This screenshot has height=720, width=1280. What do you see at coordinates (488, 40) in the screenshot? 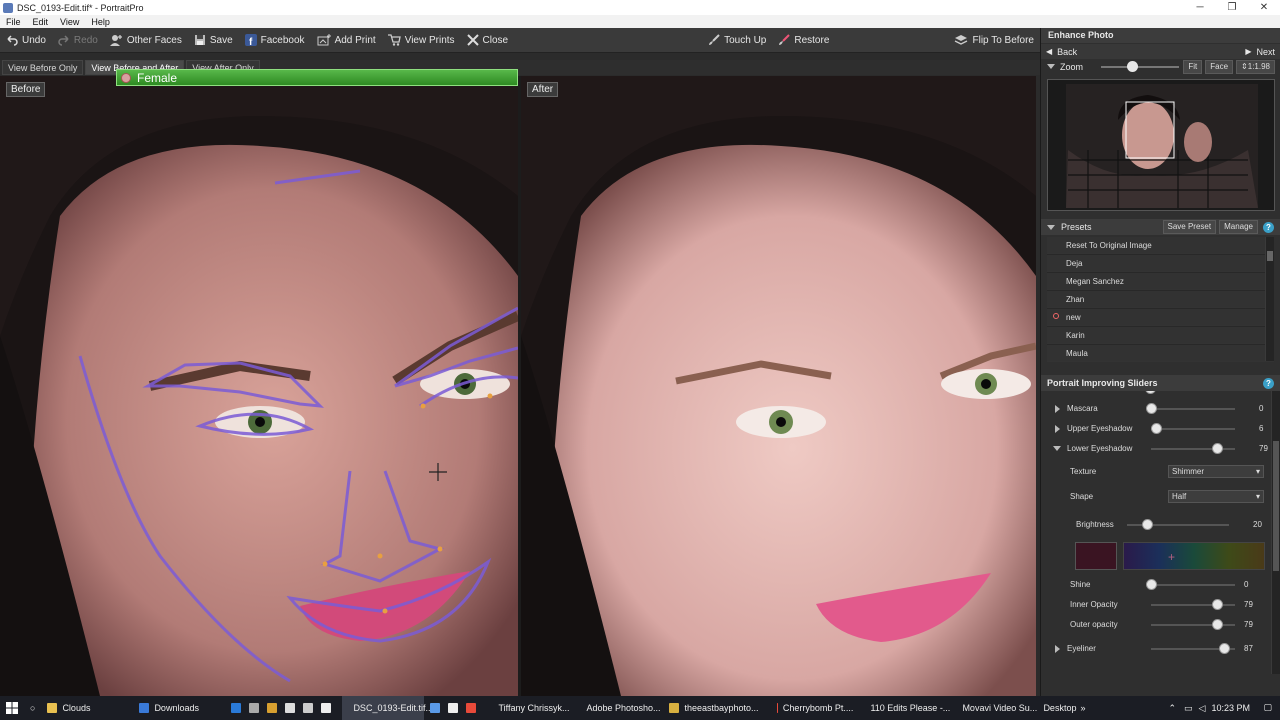
I see `close-button: Close` at bounding box center [488, 40].